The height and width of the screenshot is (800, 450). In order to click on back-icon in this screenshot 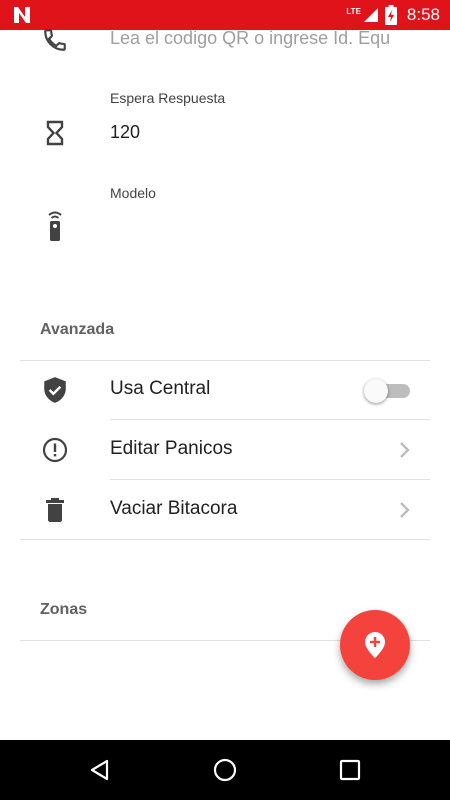, I will do `click(99, 770)`.